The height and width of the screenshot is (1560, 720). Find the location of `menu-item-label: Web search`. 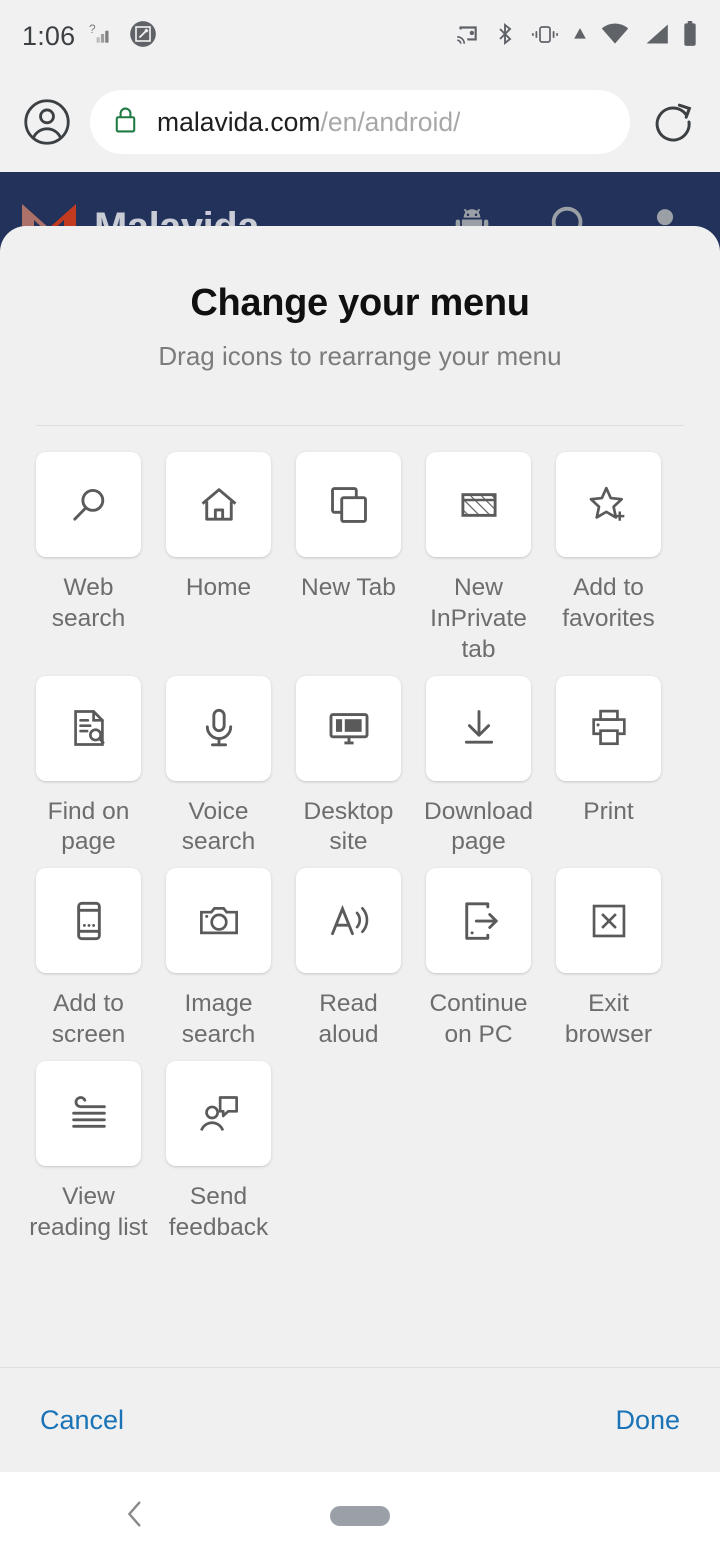

menu-item-label: Web search is located at coordinates (88, 603).